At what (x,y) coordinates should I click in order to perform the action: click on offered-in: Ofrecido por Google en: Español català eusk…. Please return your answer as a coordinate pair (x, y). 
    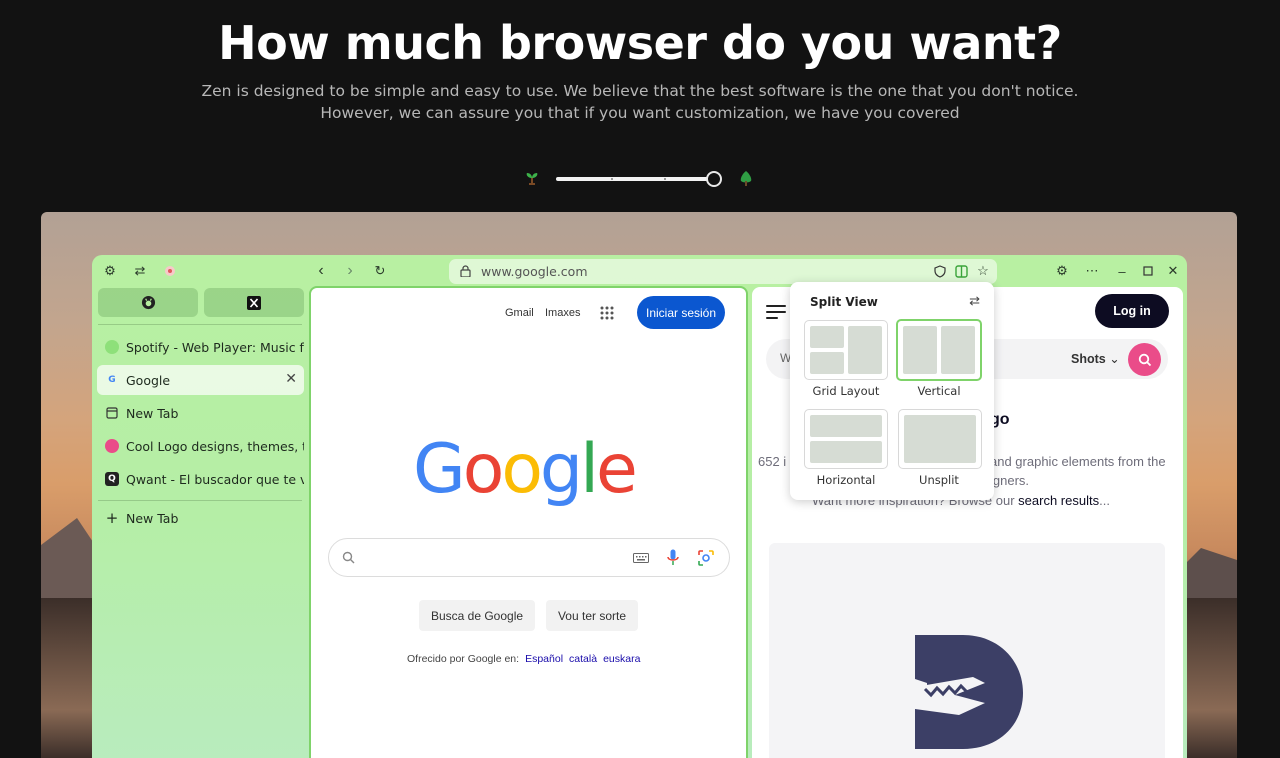
    Looking at the image, I should click on (523, 659).